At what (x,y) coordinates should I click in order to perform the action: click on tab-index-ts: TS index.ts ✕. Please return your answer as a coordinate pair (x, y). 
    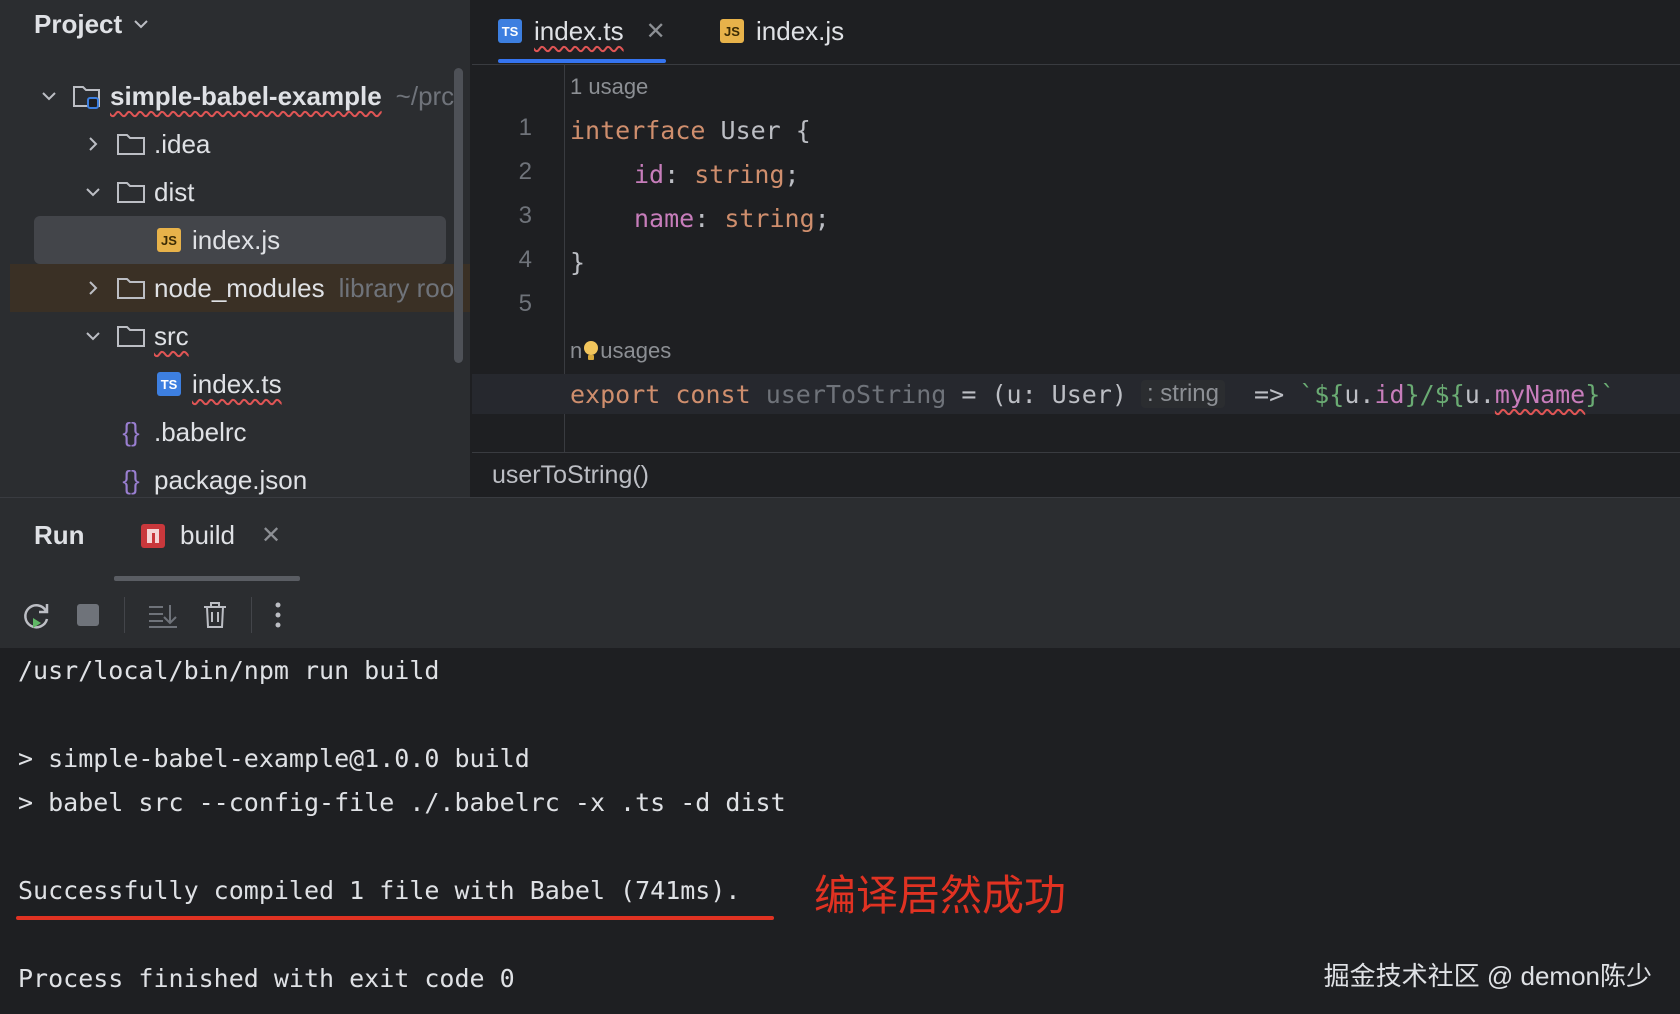
    Looking at the image, I should click on (582, 31).